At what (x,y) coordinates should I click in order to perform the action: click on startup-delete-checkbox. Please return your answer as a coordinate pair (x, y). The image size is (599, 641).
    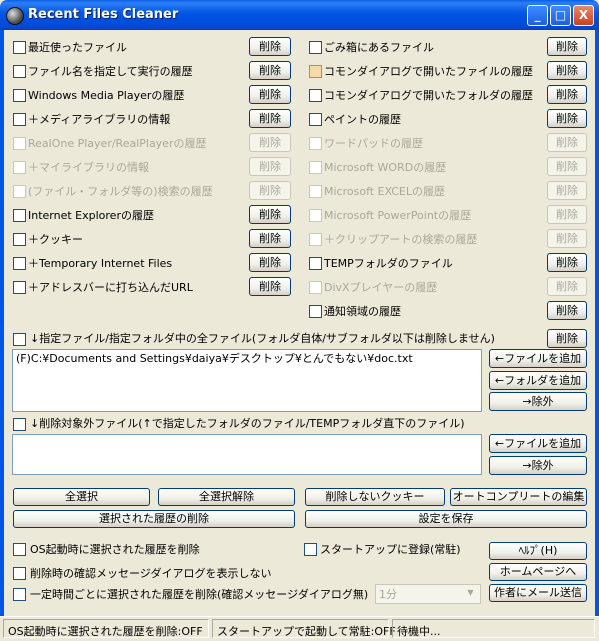
    Looking at the image, I should click on (19, 549).